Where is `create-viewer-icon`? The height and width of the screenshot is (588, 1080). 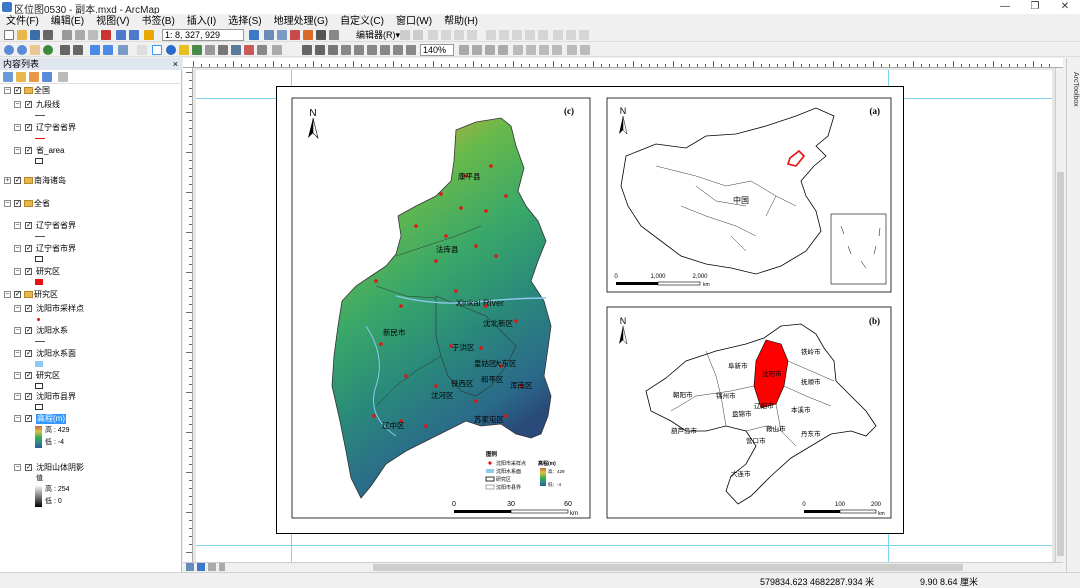
create-viewer-icon is located at coordinates (277, 50).